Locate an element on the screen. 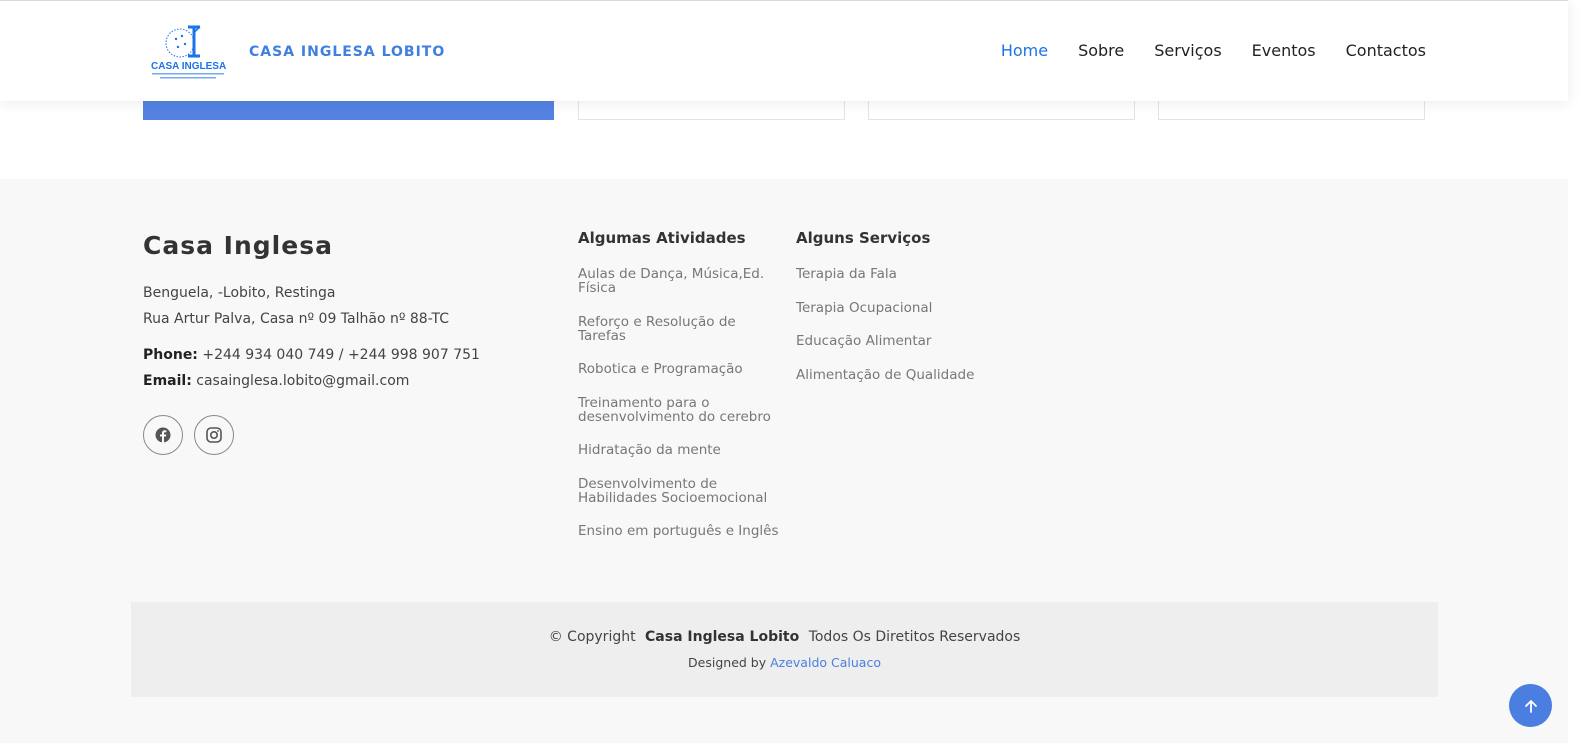 Image resolution: width=1584 pixels, height=743 pixels. svg-text: CASA INGLESA is located at coordinates (188, 66).